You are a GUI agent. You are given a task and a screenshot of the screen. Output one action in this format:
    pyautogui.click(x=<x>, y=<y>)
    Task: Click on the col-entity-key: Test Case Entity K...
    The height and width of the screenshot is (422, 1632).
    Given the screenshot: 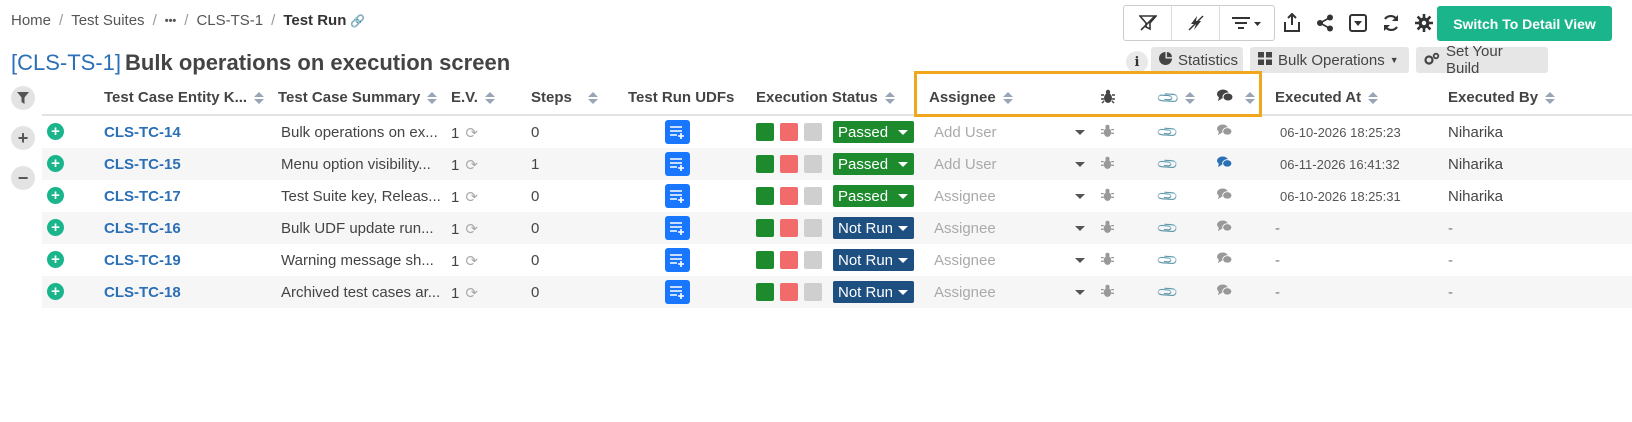 What is the action you would take?
    pyautogui.click(x=184, y=97)
    